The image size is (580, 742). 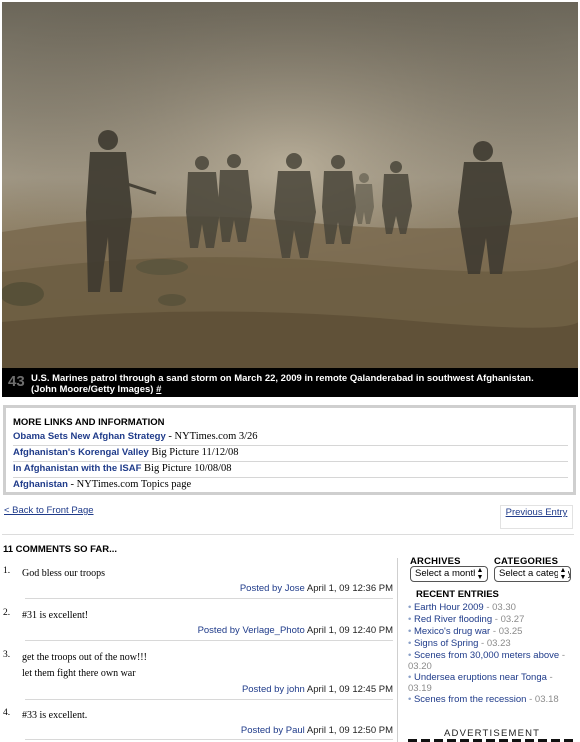 What do you see at coordinates (81, 452) in the screenshot?
I see `more-link: Afghanistan's Korengal Valley` at bounding box center [81, 452].